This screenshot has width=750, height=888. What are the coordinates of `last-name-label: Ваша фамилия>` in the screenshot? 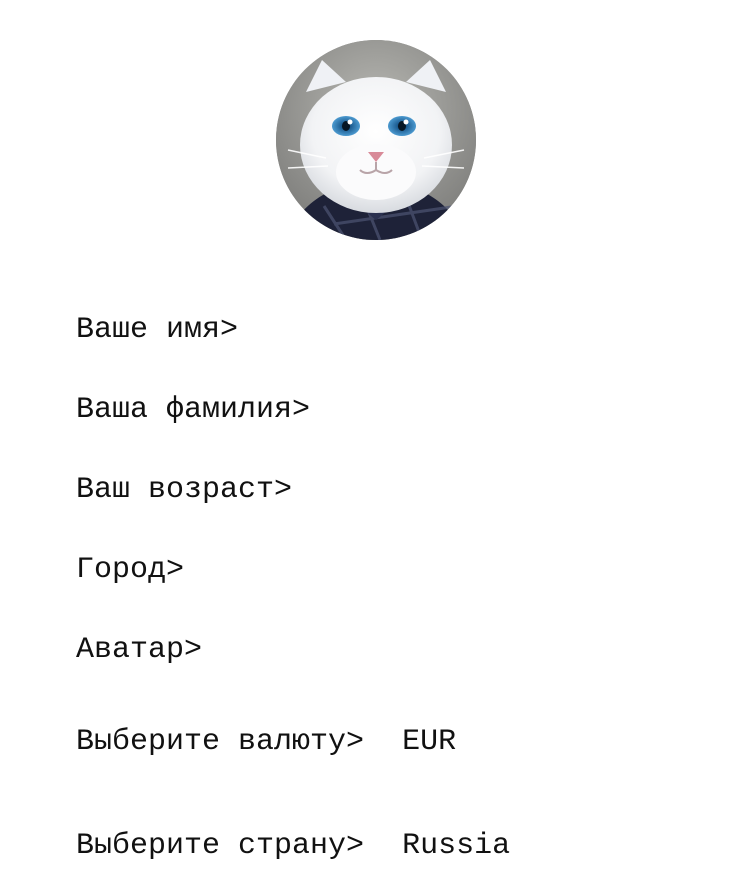 It's located at (193, 410).